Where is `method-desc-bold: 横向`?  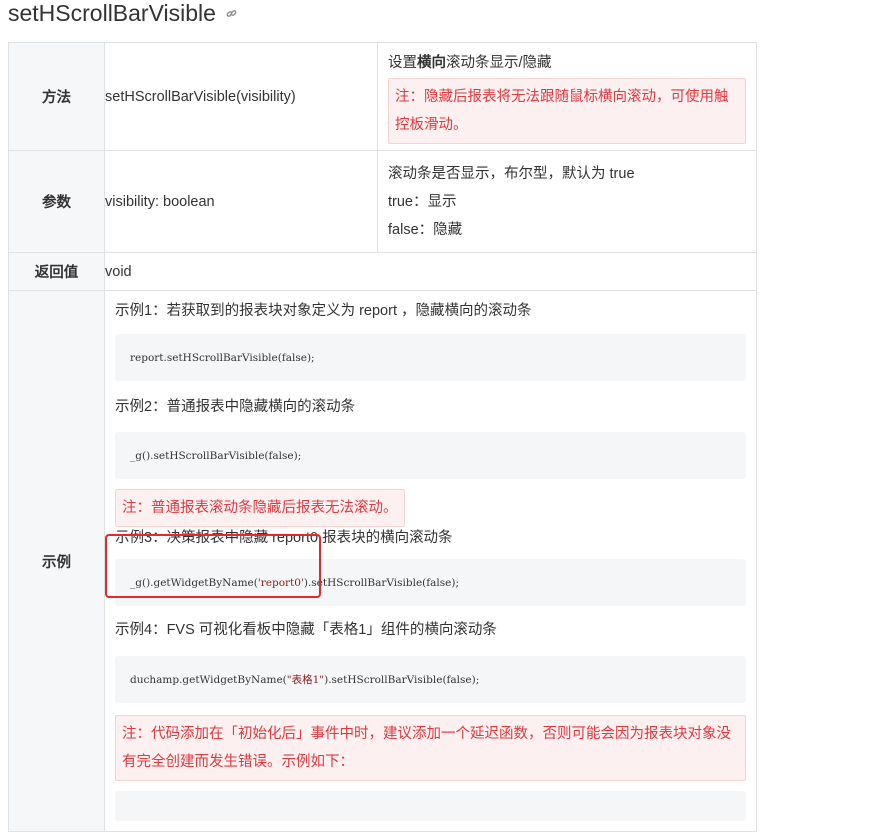 method-desc-bold: 横向 is located at coordinates (431, 63).